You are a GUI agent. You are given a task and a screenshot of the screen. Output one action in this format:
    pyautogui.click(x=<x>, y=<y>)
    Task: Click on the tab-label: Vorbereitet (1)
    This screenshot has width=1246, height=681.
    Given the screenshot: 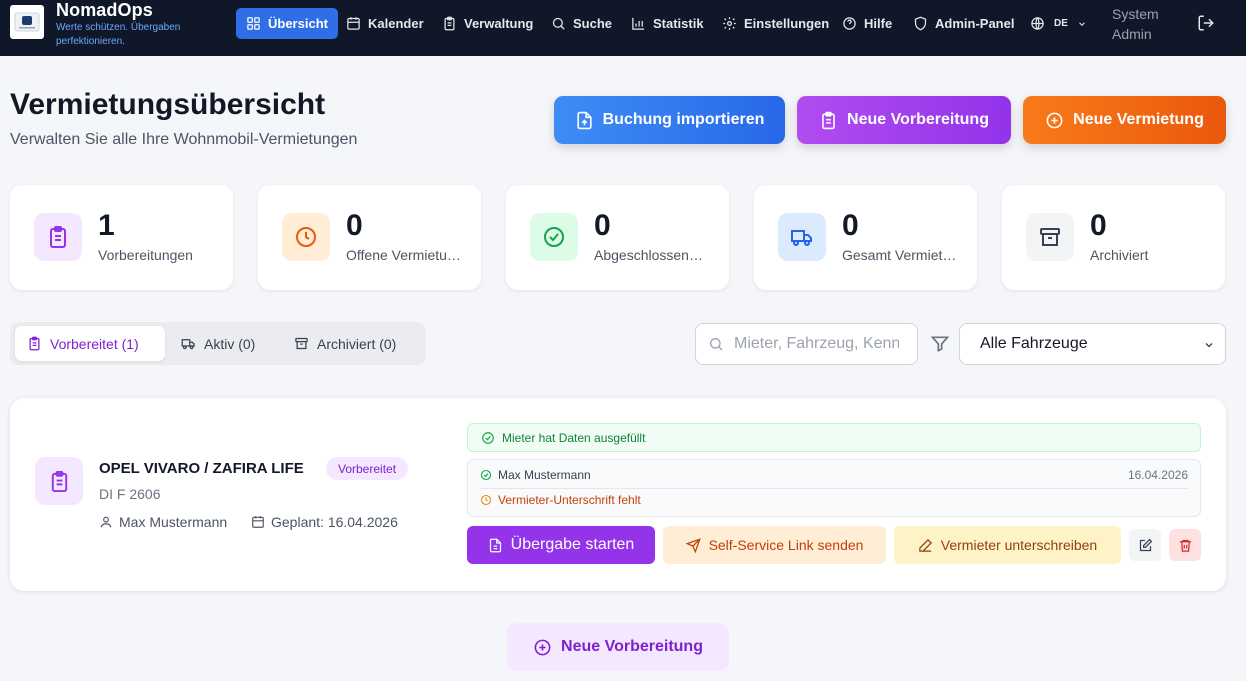 What is the action you would take?
    pyautogui.click(x=94, y=343)
    